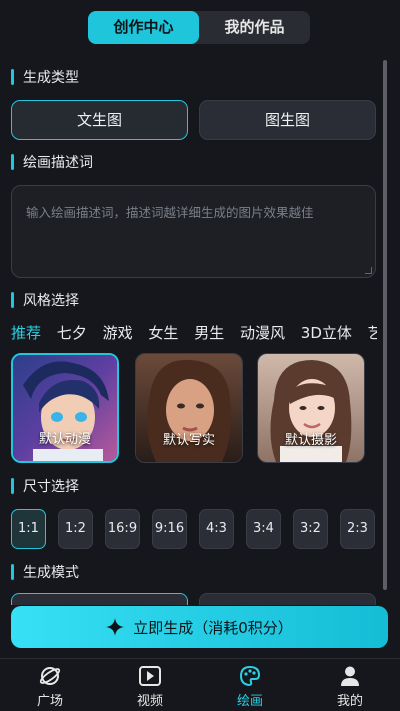  I want to click on section-title-size: 尺寸选择, so click(45, 486).